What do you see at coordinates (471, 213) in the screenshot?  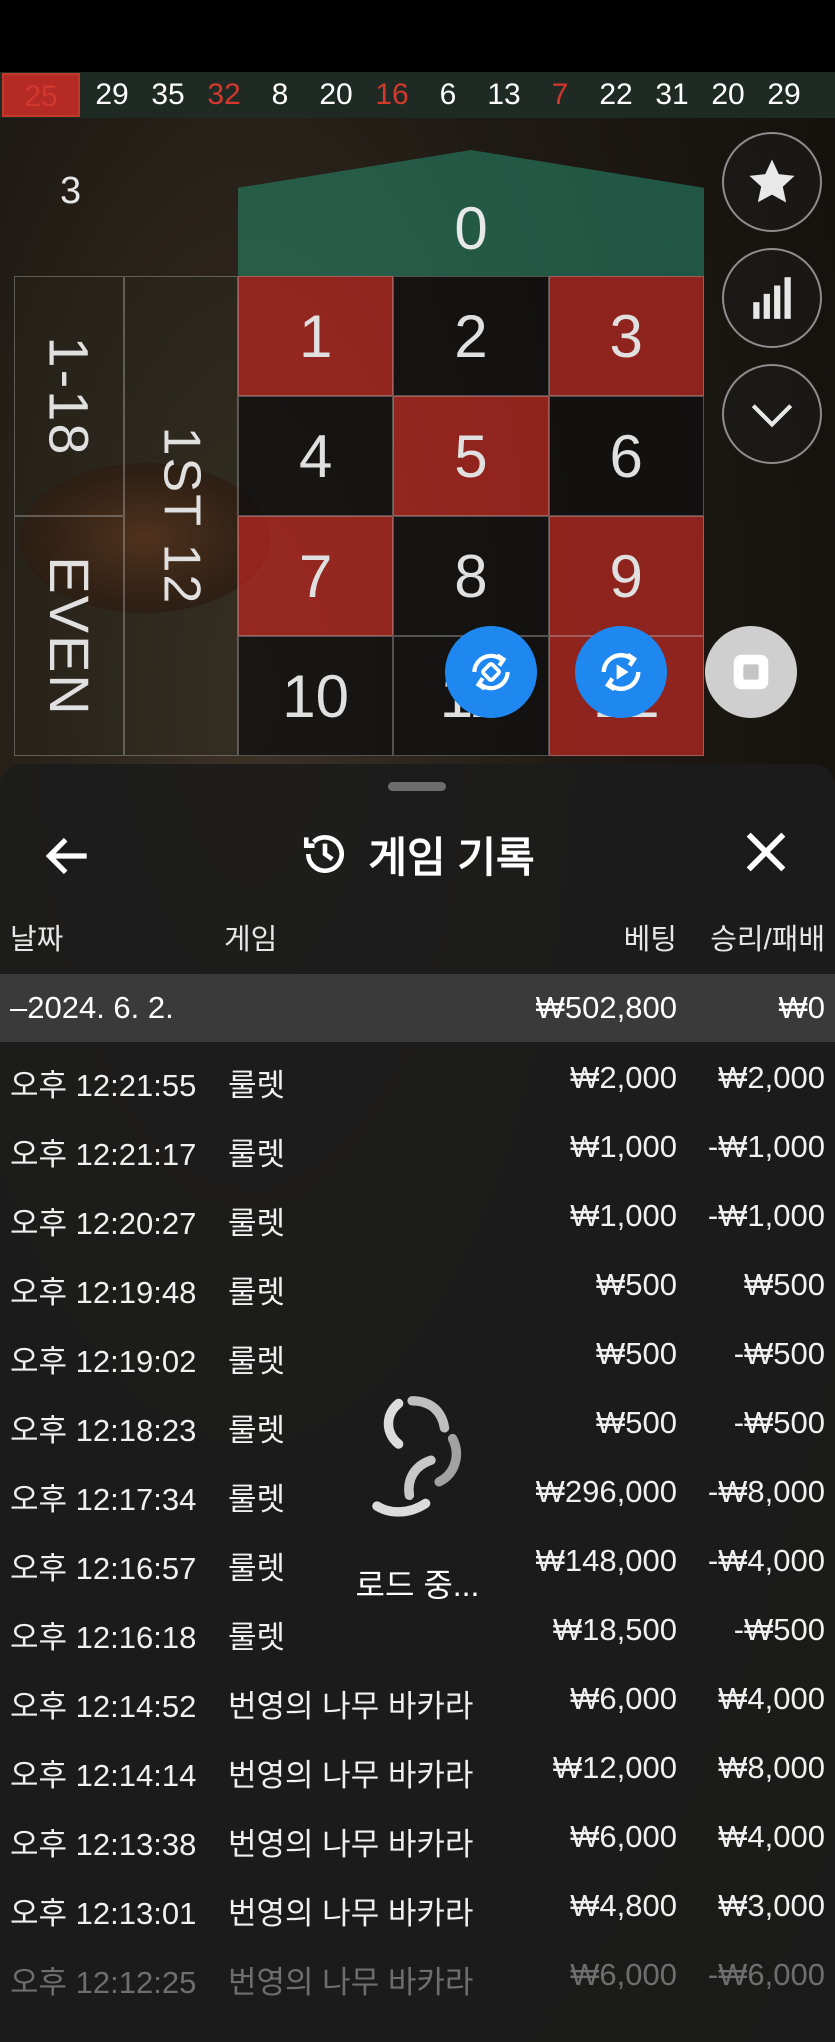 I see `bet-spot-zero: 0` at bounding box center [471, 213].